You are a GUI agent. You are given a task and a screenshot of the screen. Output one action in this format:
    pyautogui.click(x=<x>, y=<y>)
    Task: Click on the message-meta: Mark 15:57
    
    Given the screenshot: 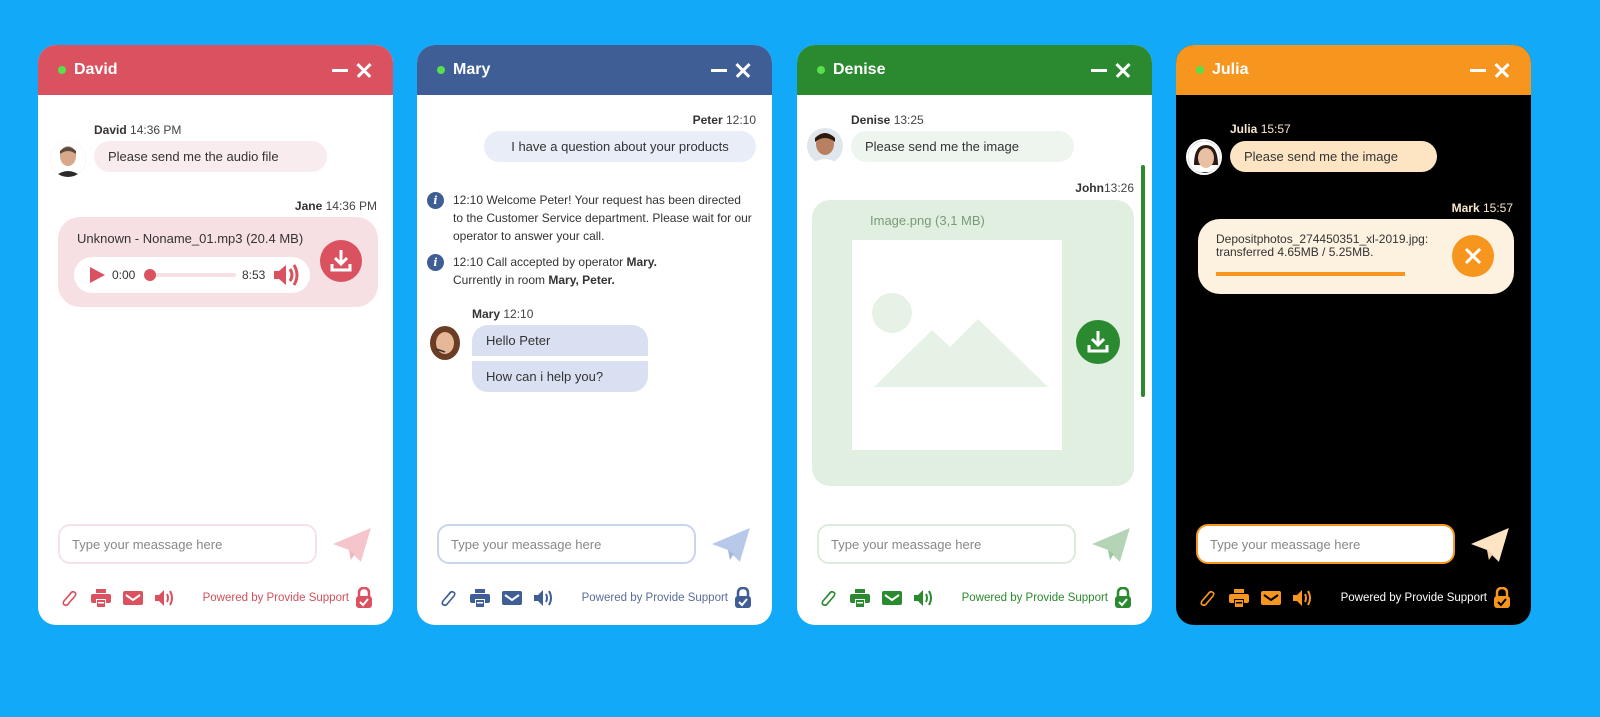 What is the action you would take?
    pyautogui.click(x=1482, y=208)
    